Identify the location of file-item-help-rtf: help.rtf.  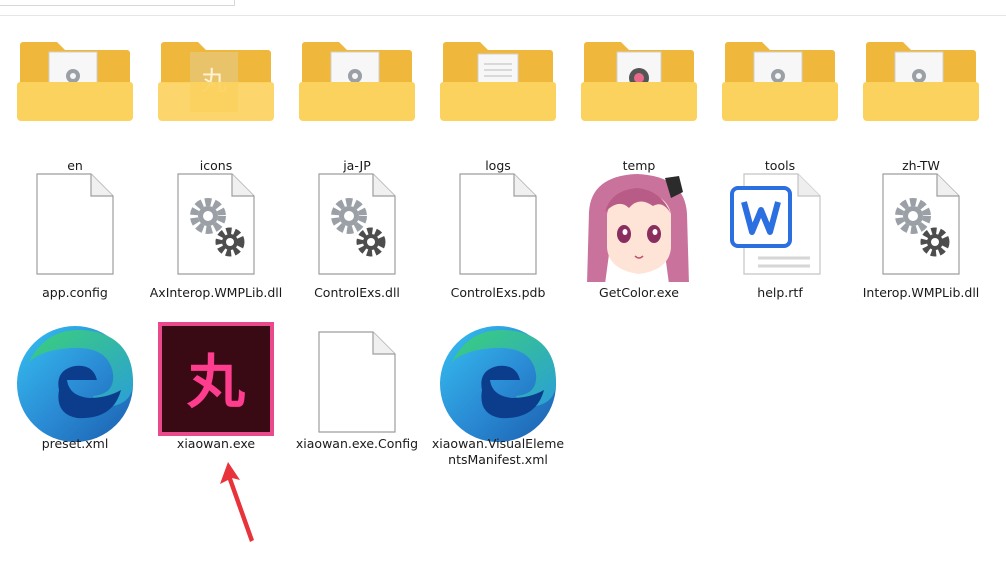
(780, 247).